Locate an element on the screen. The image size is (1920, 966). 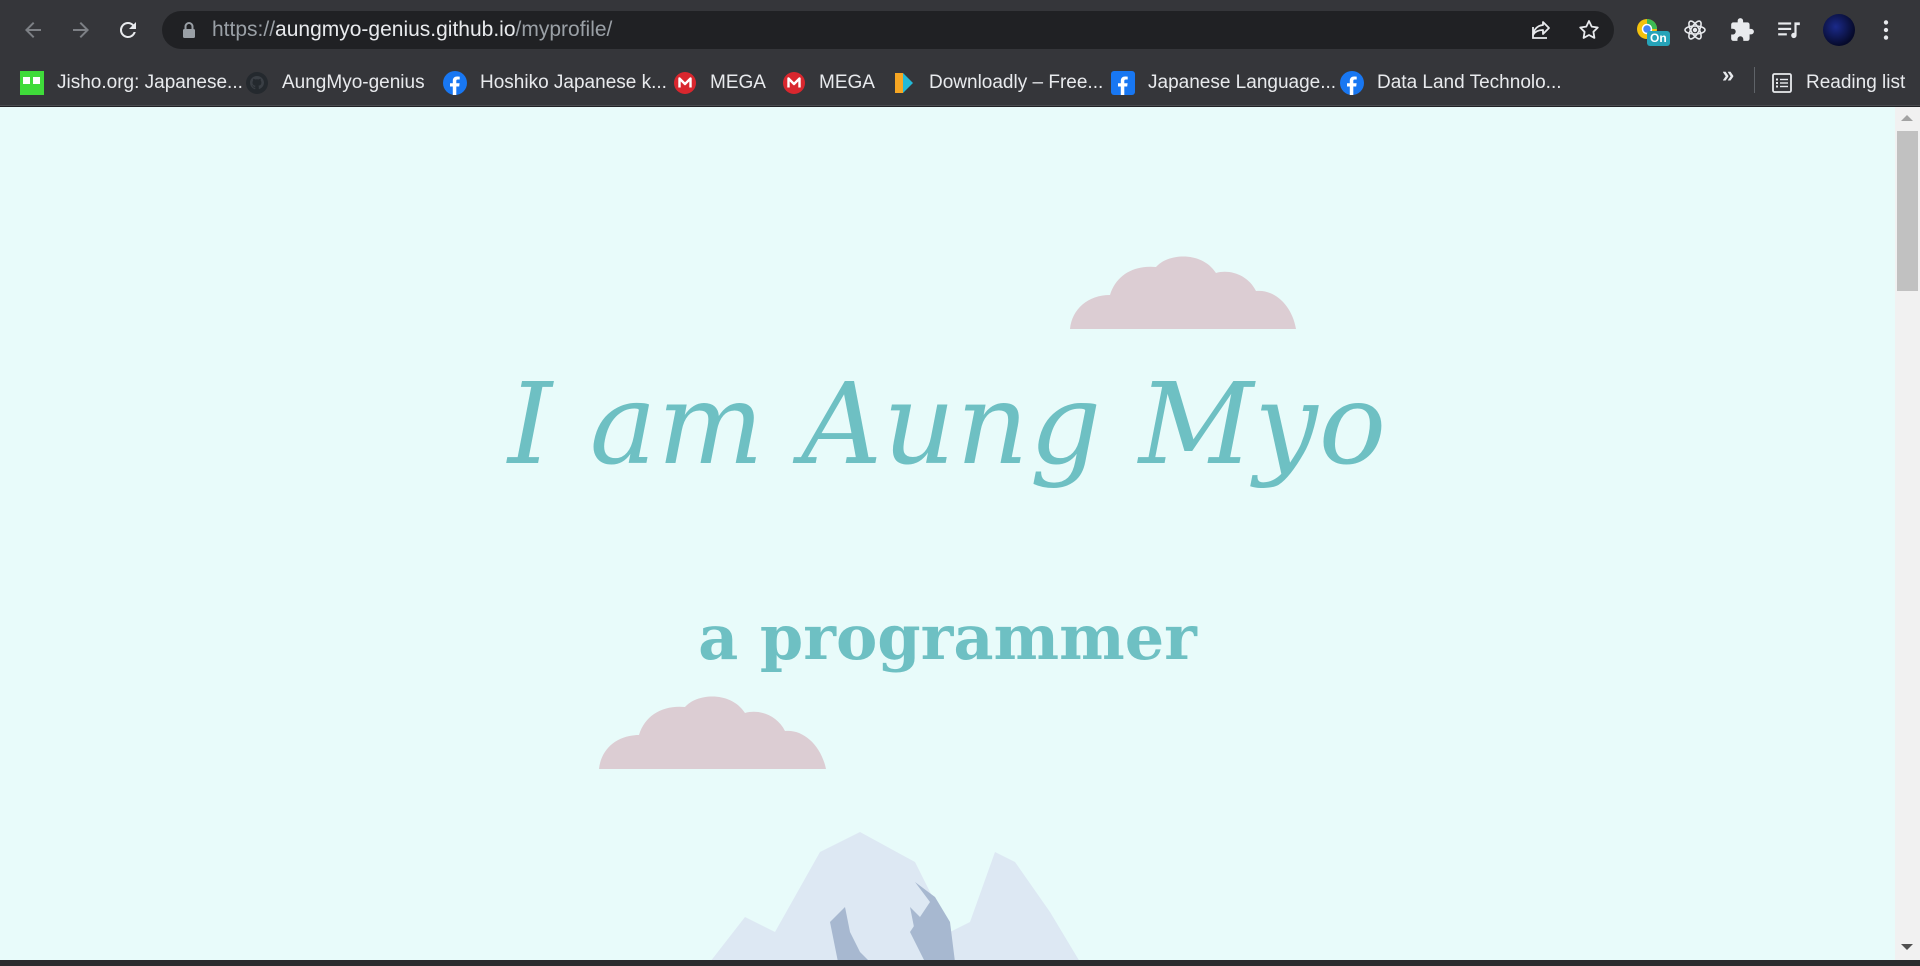
react-devtools-button is located at coordinates (1695, 30).